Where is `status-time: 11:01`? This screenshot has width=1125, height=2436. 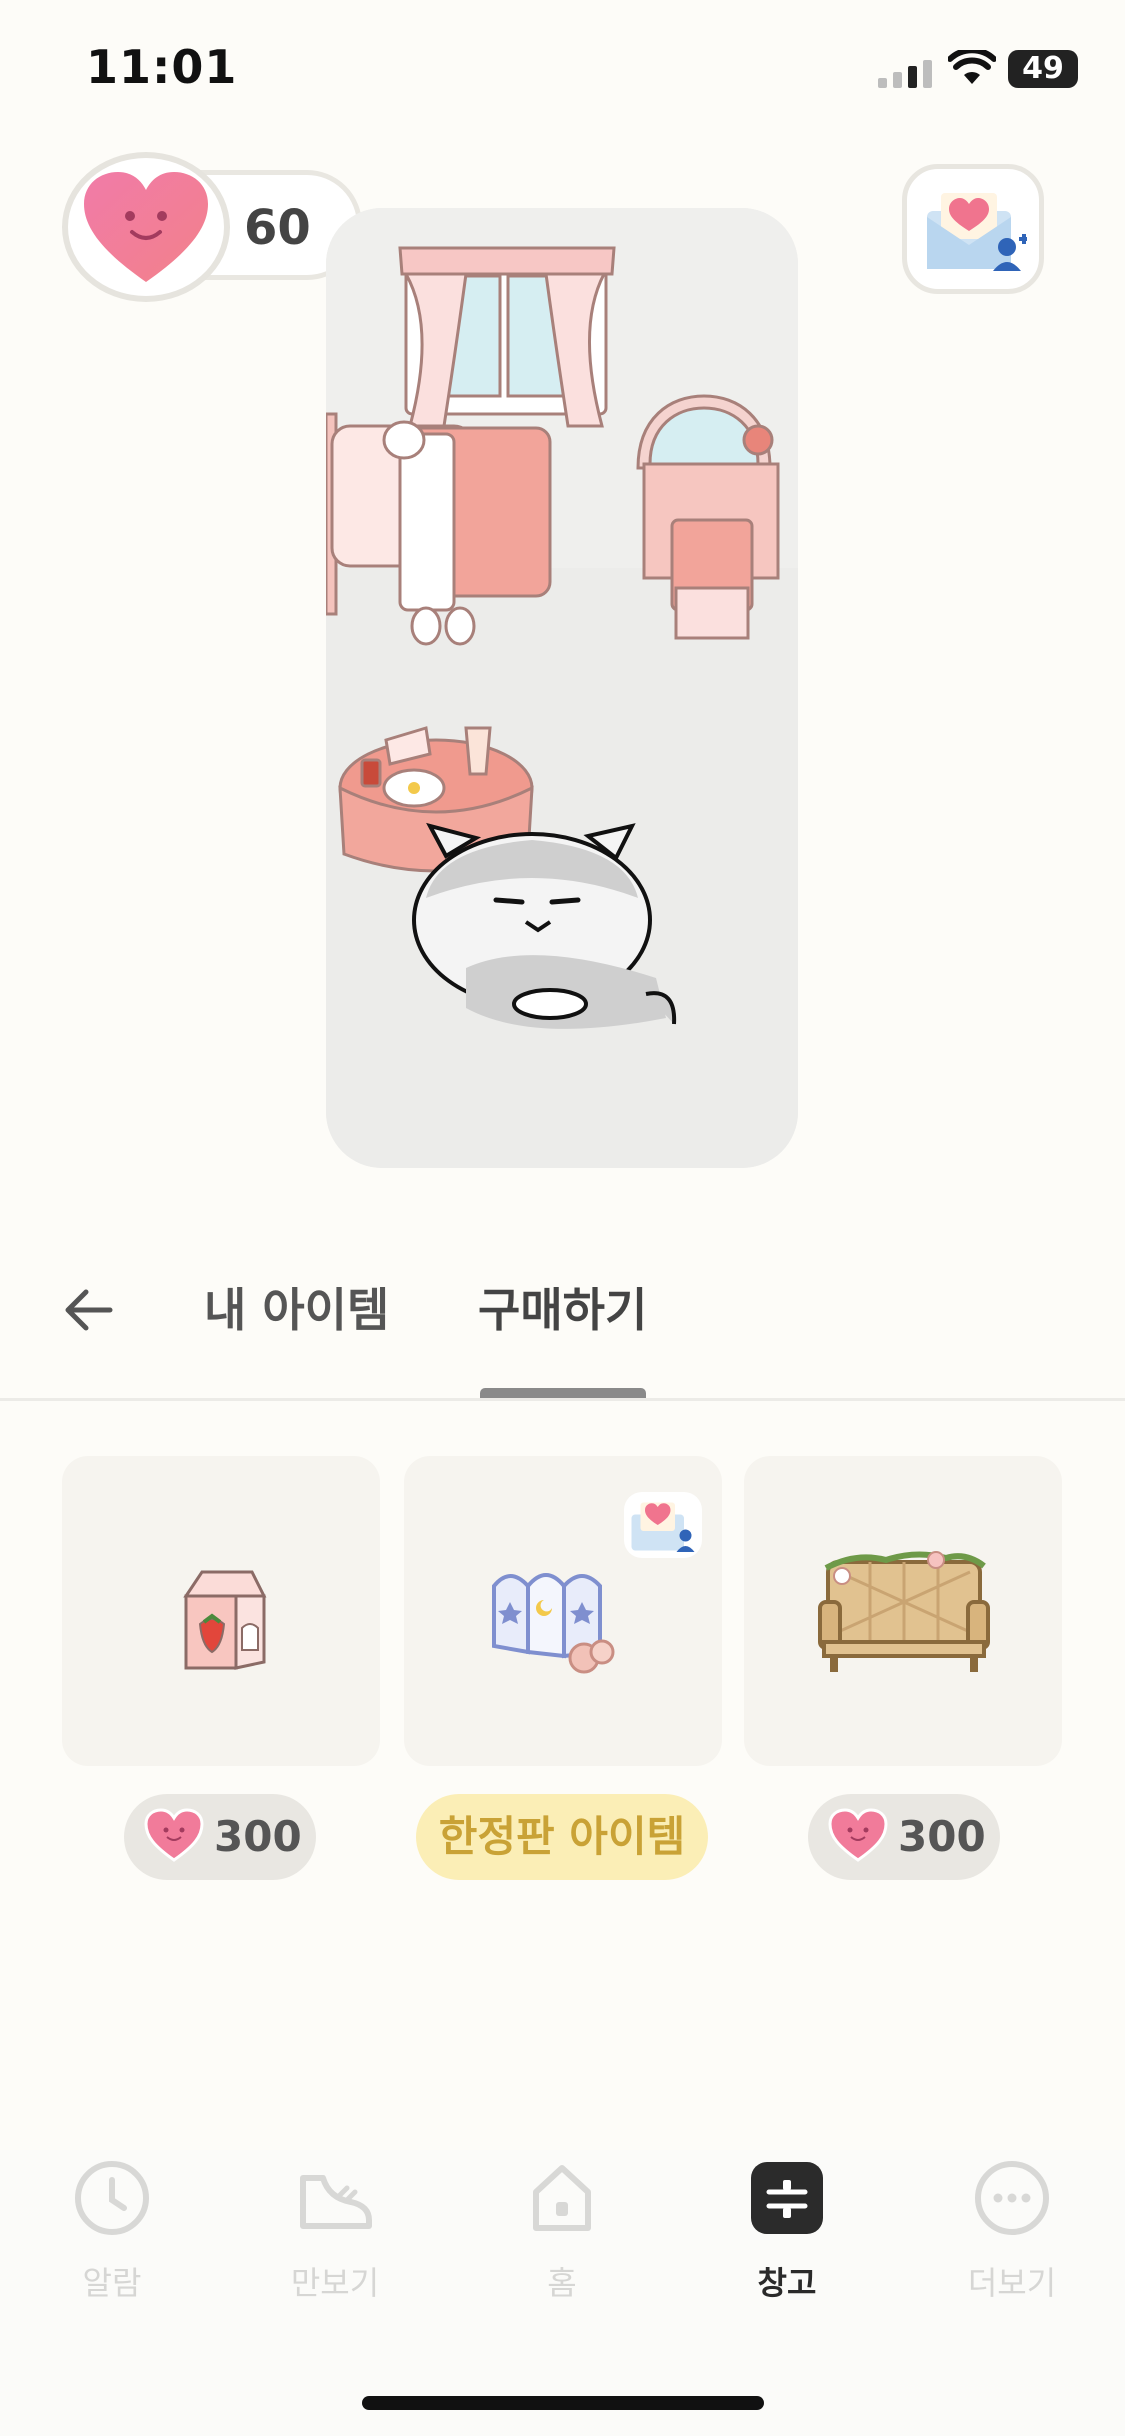
status-time: 11:01 is located at coordinates (162, 67).